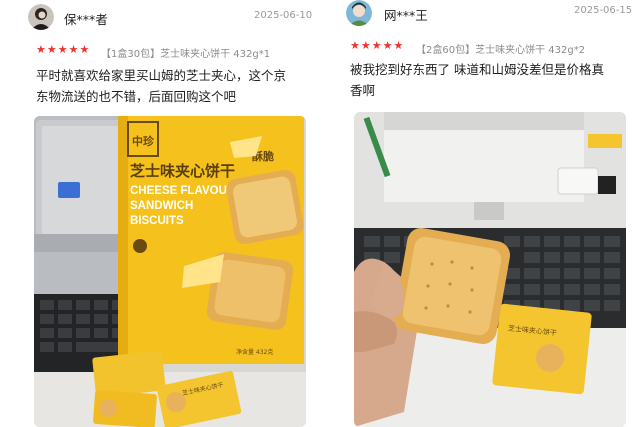  What do you see at coordinates (183, 191) in the screenshot?
I see `box-title-en-1: CHEESE FLAVOUR` at bounding box center [183, 191].